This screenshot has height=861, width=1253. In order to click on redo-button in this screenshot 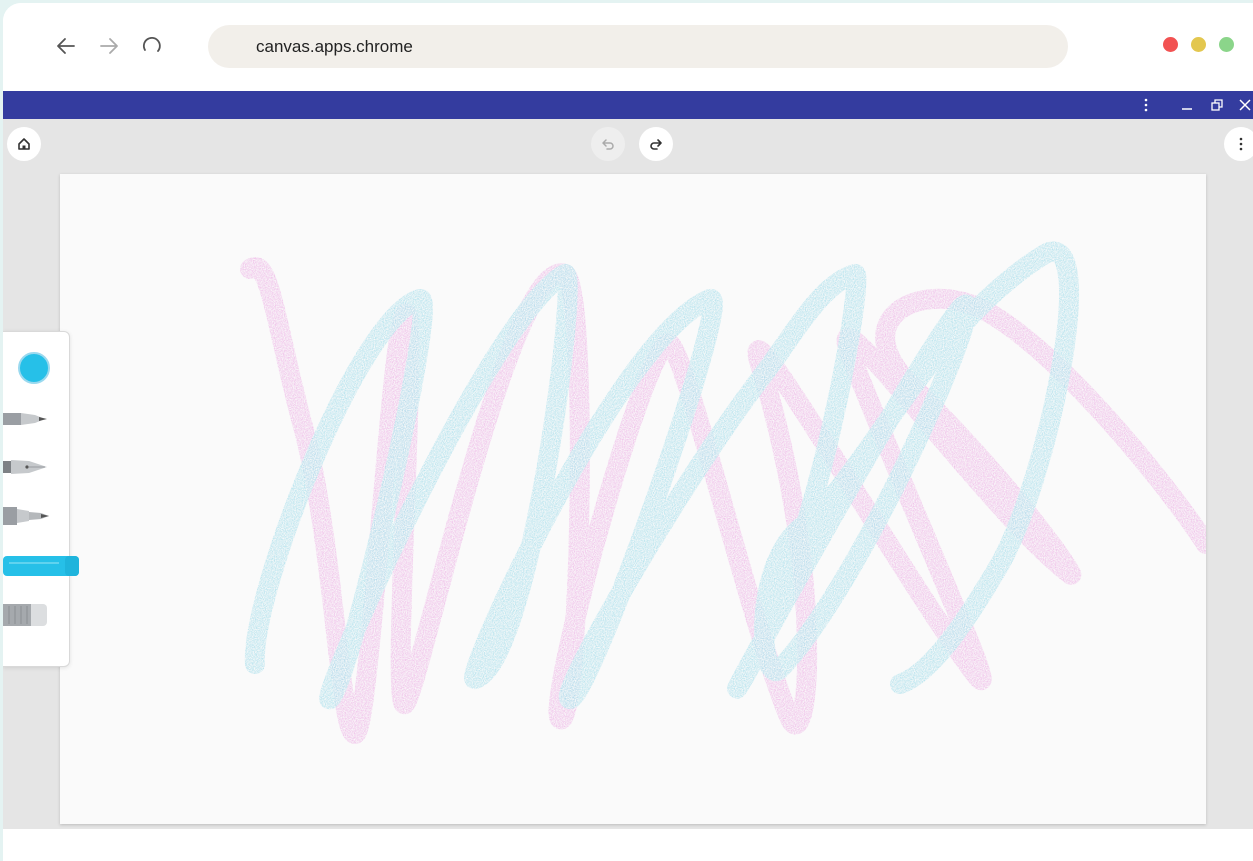, I will do `click(656, 144)`.